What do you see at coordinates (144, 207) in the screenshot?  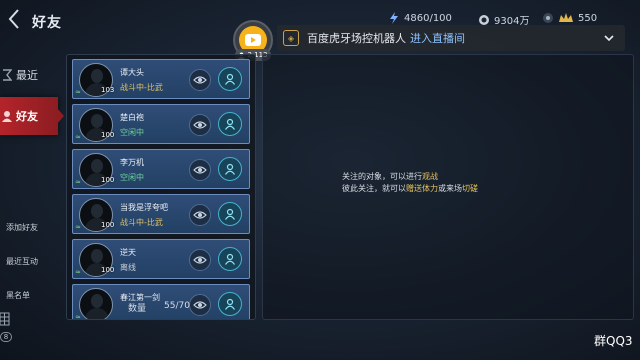 I see `friend-name: 当我是浮夸吧` at bounding box center [144, 207].